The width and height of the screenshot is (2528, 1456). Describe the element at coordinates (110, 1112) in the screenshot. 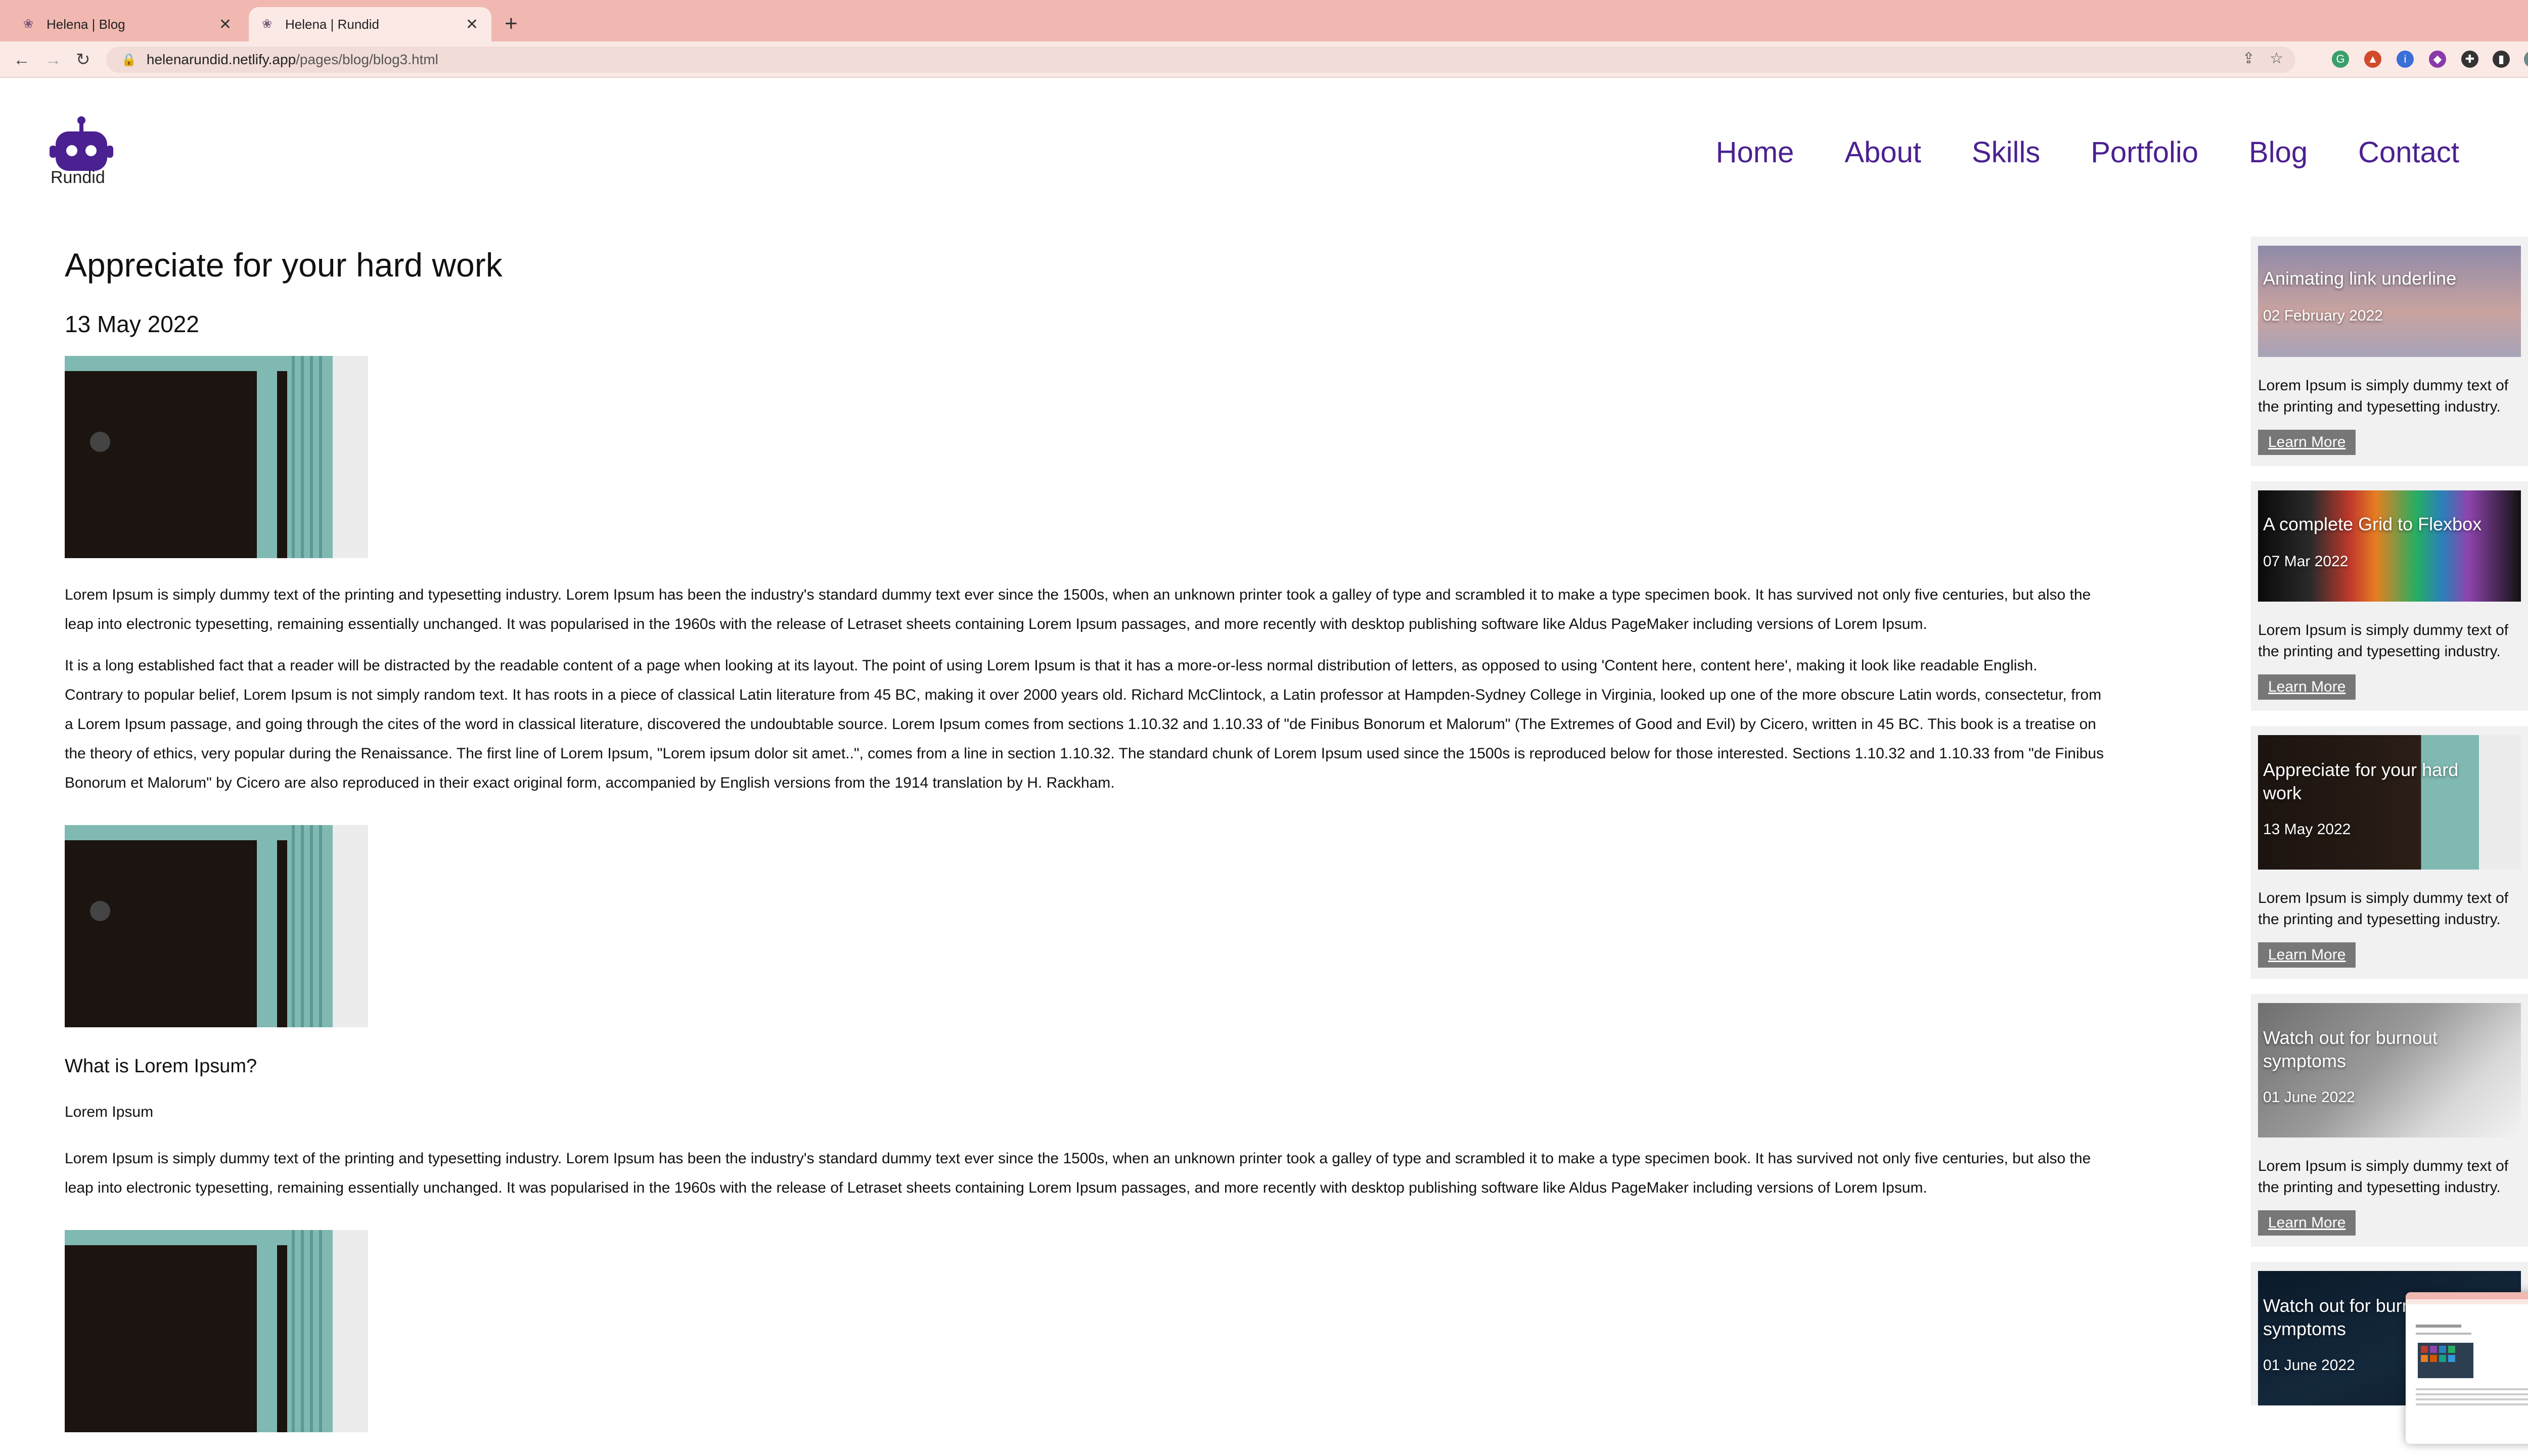

I see `article-label: Lorem Ipsum` at that location.